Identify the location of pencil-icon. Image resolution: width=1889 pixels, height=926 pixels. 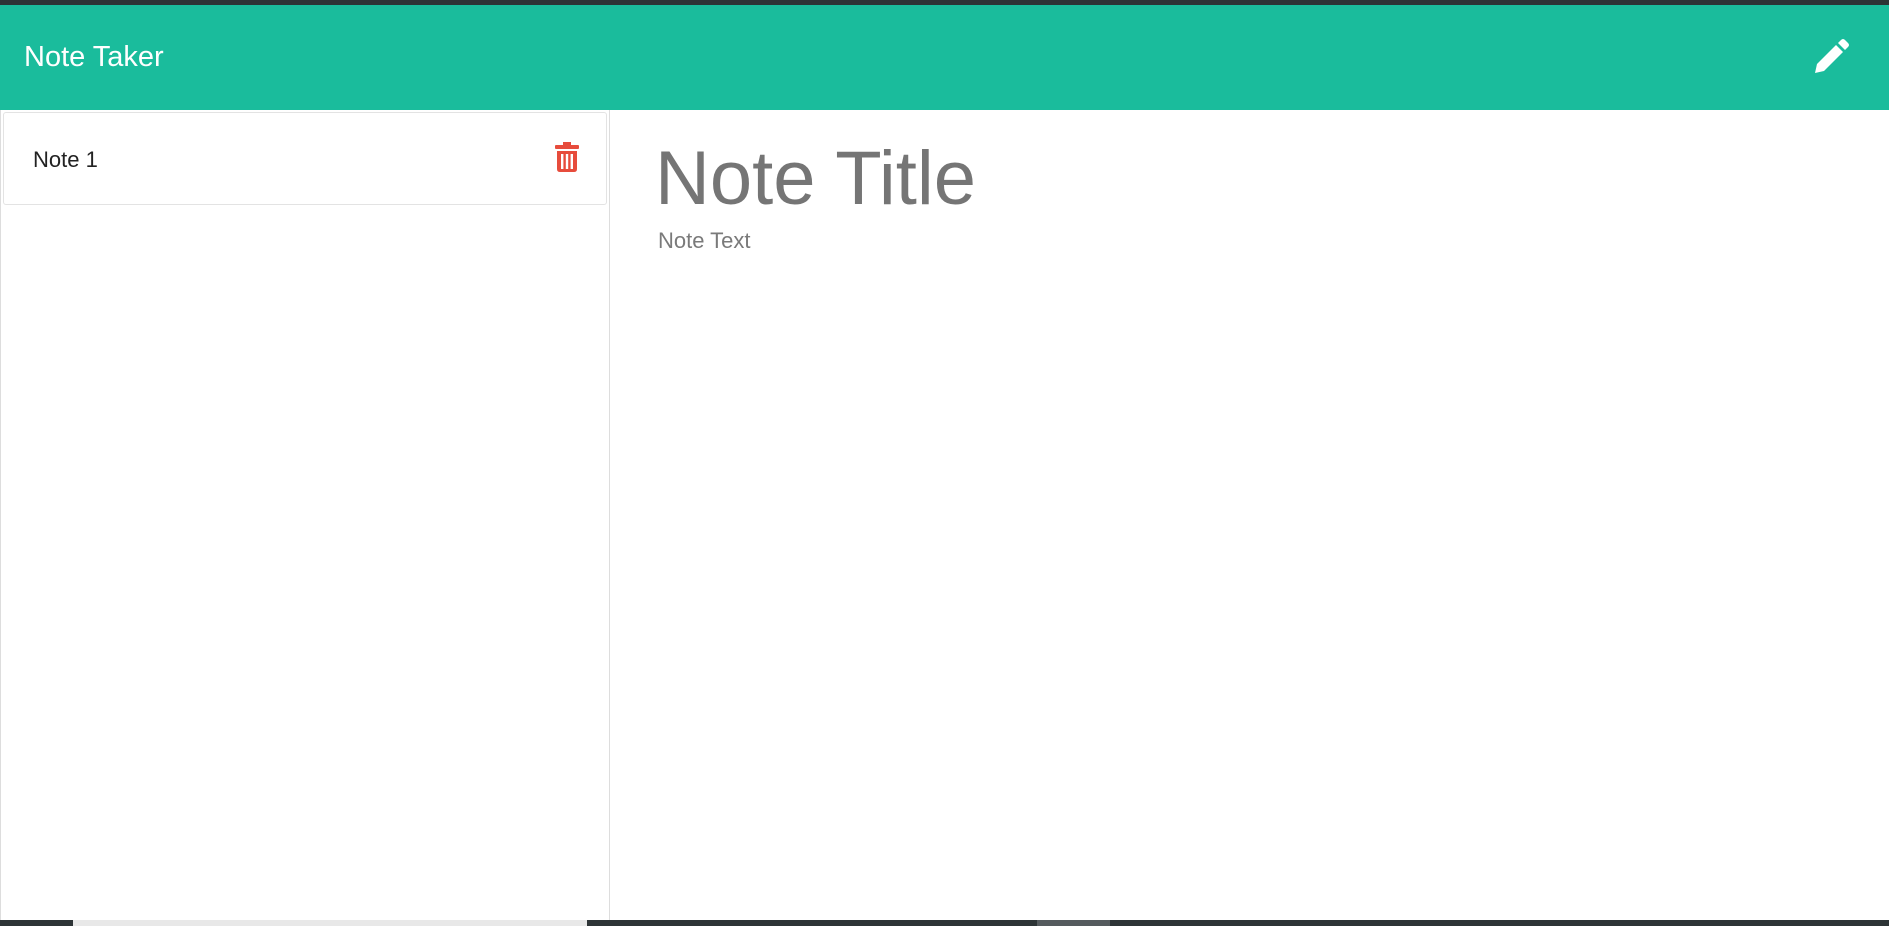
(1832, 56).